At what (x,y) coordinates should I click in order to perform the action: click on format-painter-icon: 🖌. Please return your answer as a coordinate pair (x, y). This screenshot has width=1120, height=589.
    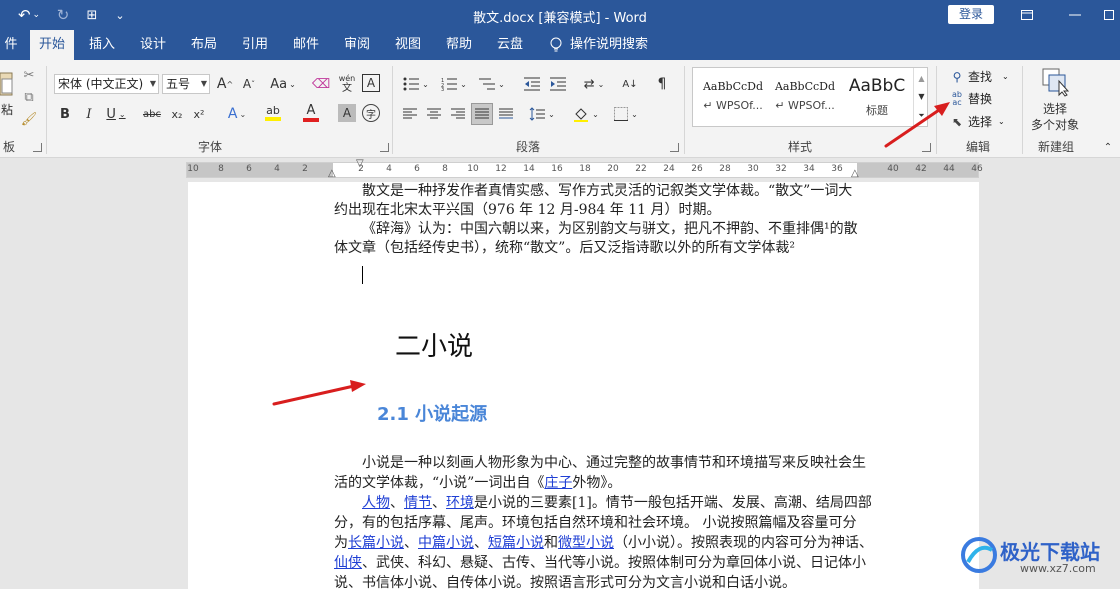
    Looking at the image, I should click on (29, 119).